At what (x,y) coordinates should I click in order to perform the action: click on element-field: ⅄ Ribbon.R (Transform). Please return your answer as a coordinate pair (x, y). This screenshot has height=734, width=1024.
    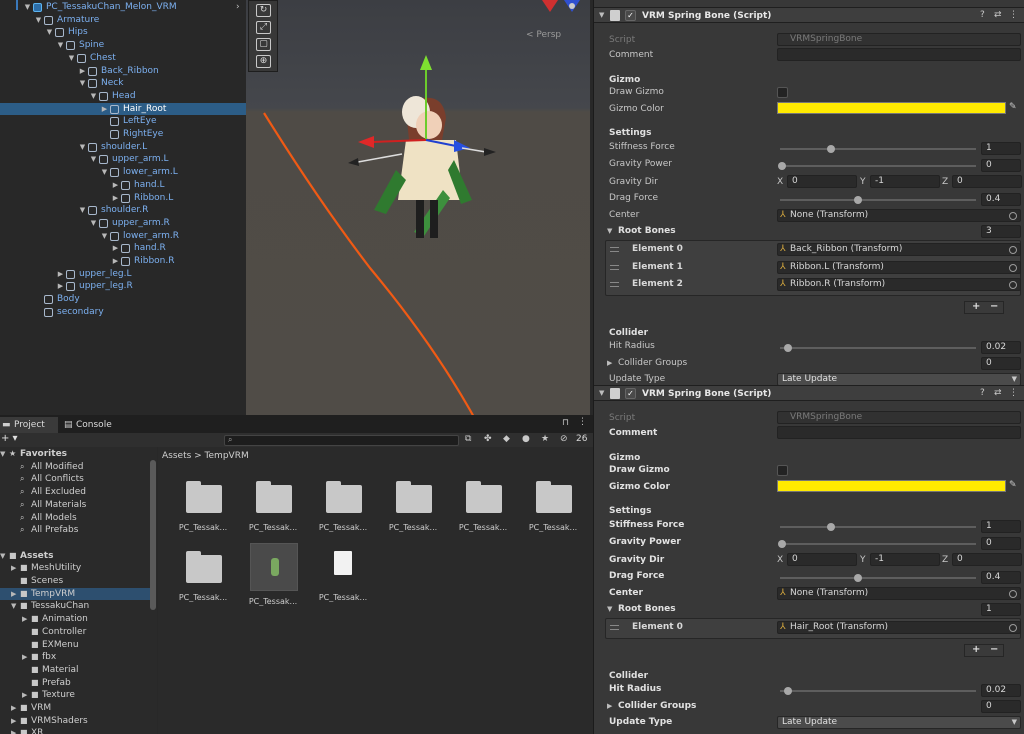
    Looking at the image, I should click on (899, 284).